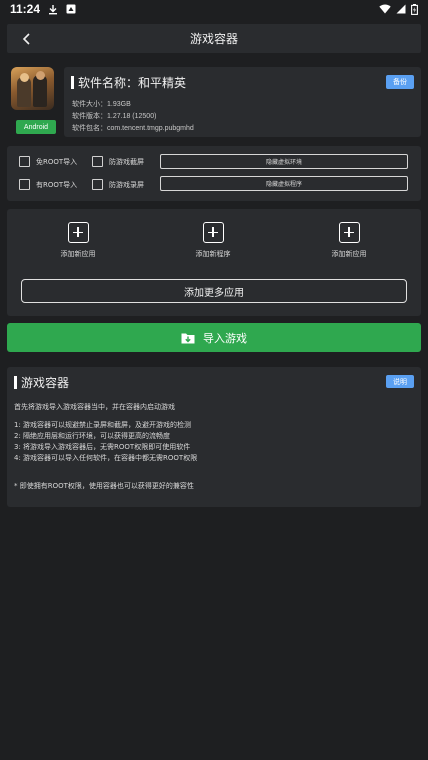 This screenshot has width=428, height=760. I want to click on description-point-3: 3: 将游戏导入游戏容器后，无需ROOT权限即可使用软件, so click(102, 447).